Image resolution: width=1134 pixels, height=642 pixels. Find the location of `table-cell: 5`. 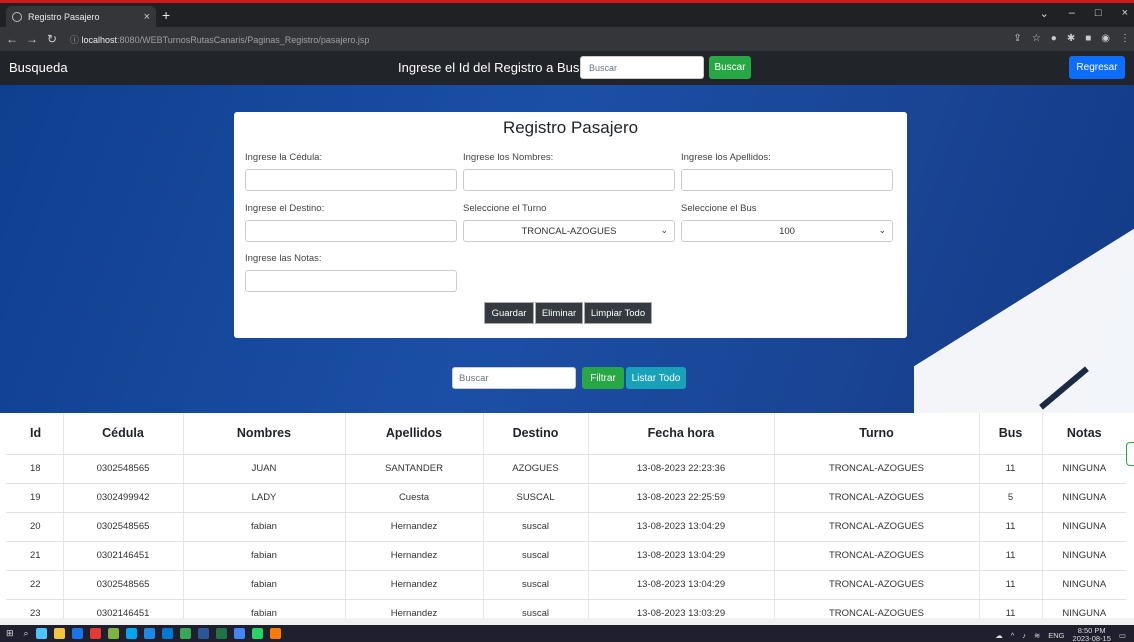

table-cell: 5 is located at coordinates (1011, 498).